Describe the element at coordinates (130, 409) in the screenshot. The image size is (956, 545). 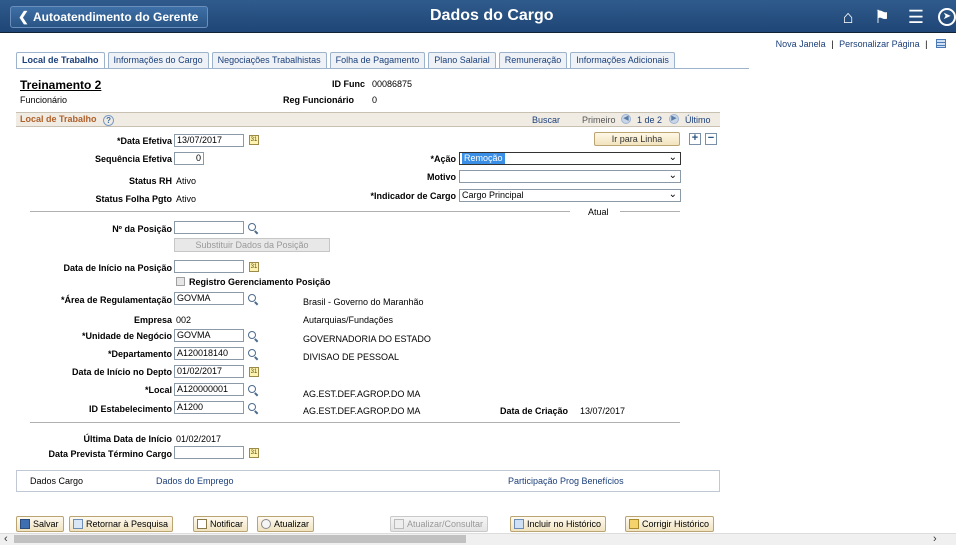
I see `estabelecimento-label: ID Estabelecimento` at that location.